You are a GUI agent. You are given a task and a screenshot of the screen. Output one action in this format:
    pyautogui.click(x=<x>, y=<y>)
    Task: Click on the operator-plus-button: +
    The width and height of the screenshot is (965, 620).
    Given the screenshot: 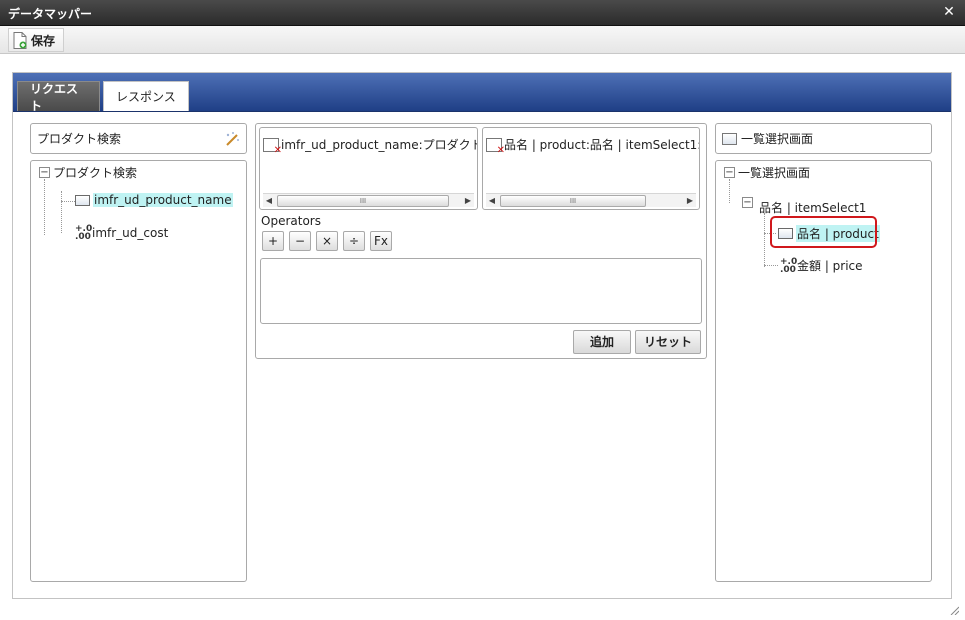 What is the action you would take?
    pyautogui.click(x=273, y=241)
    